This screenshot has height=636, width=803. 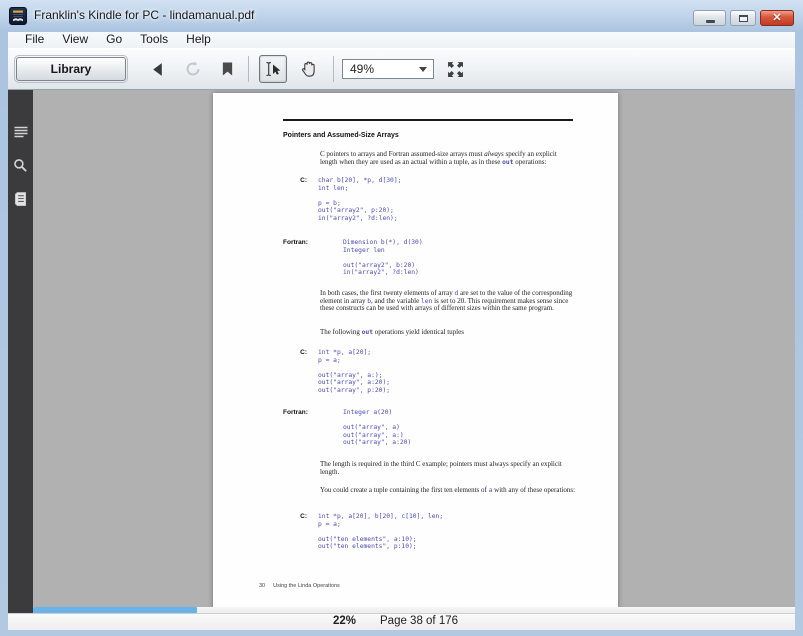 What do you see at coordinates (75, 40) in the screenshot?
I see `menu-view: View` at bounding box center [75, 40].